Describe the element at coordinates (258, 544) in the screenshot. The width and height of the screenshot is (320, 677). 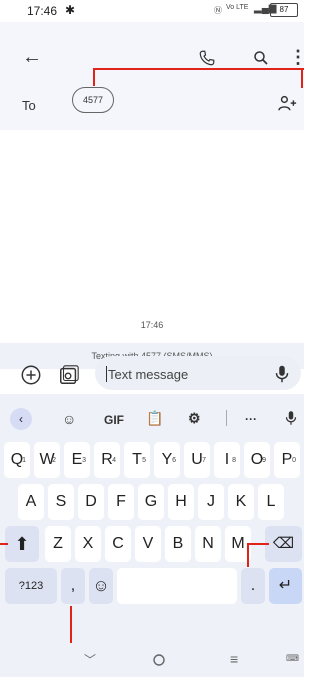
I see `callout-period-horizontal` at that location.